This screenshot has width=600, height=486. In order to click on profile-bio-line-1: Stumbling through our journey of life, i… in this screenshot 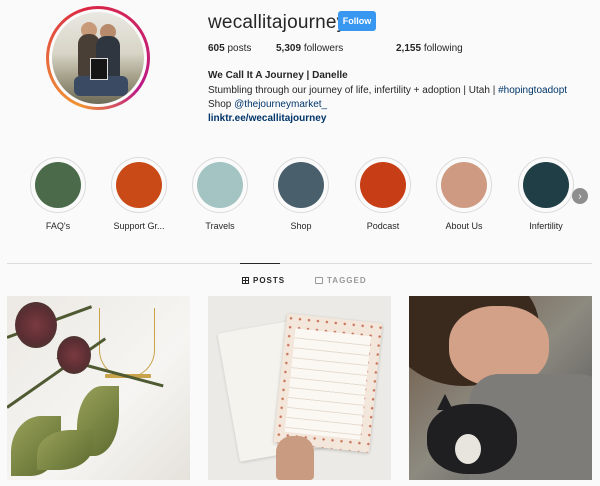, I will do `click(387, 90)`.